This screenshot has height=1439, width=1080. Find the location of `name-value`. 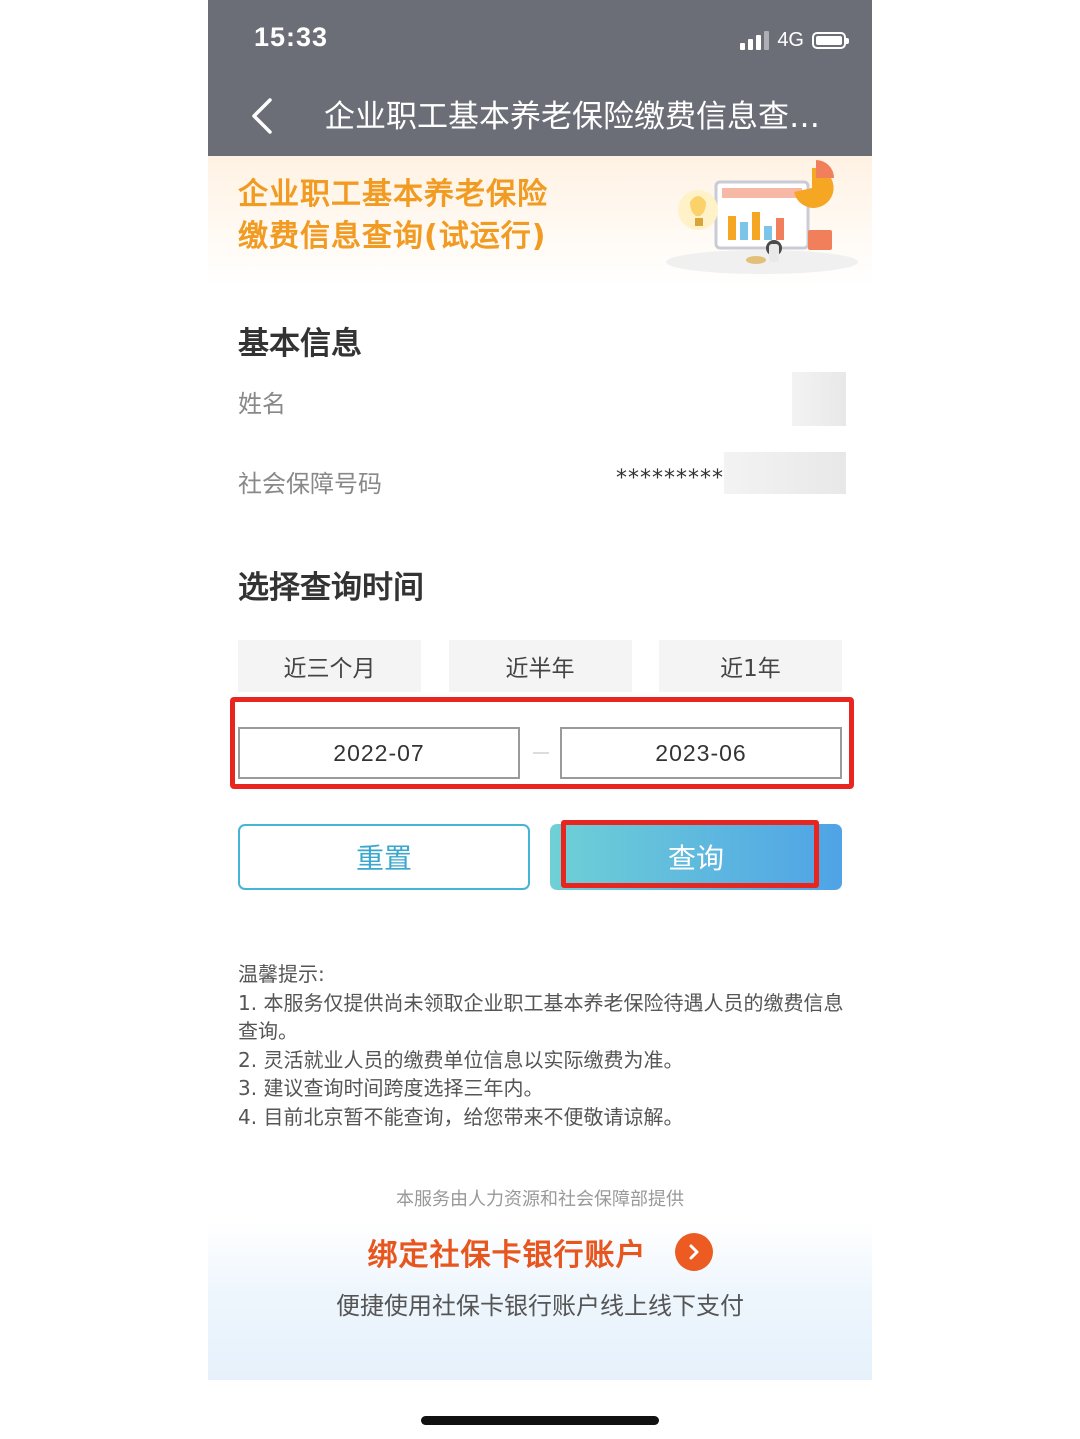

name-value is located at coordinates (819, 399).